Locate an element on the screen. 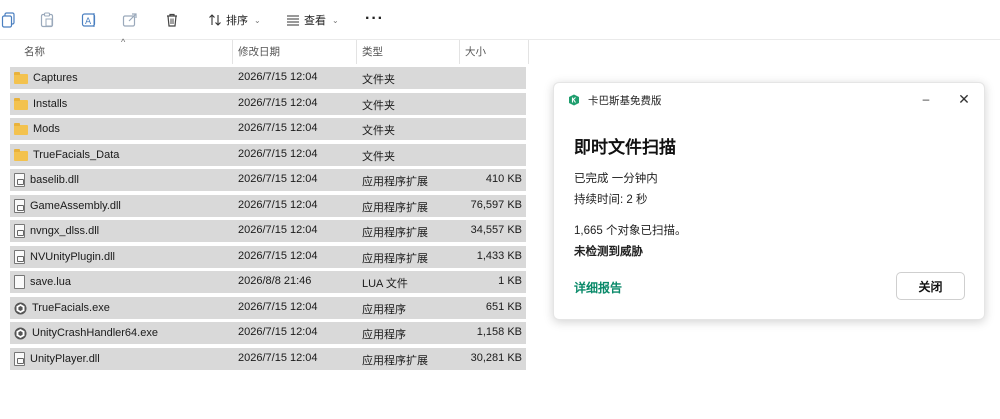 The image size is (1000, 419). scan-duration: 持续时间: 2 秒 is located at coordinates (611, 200).